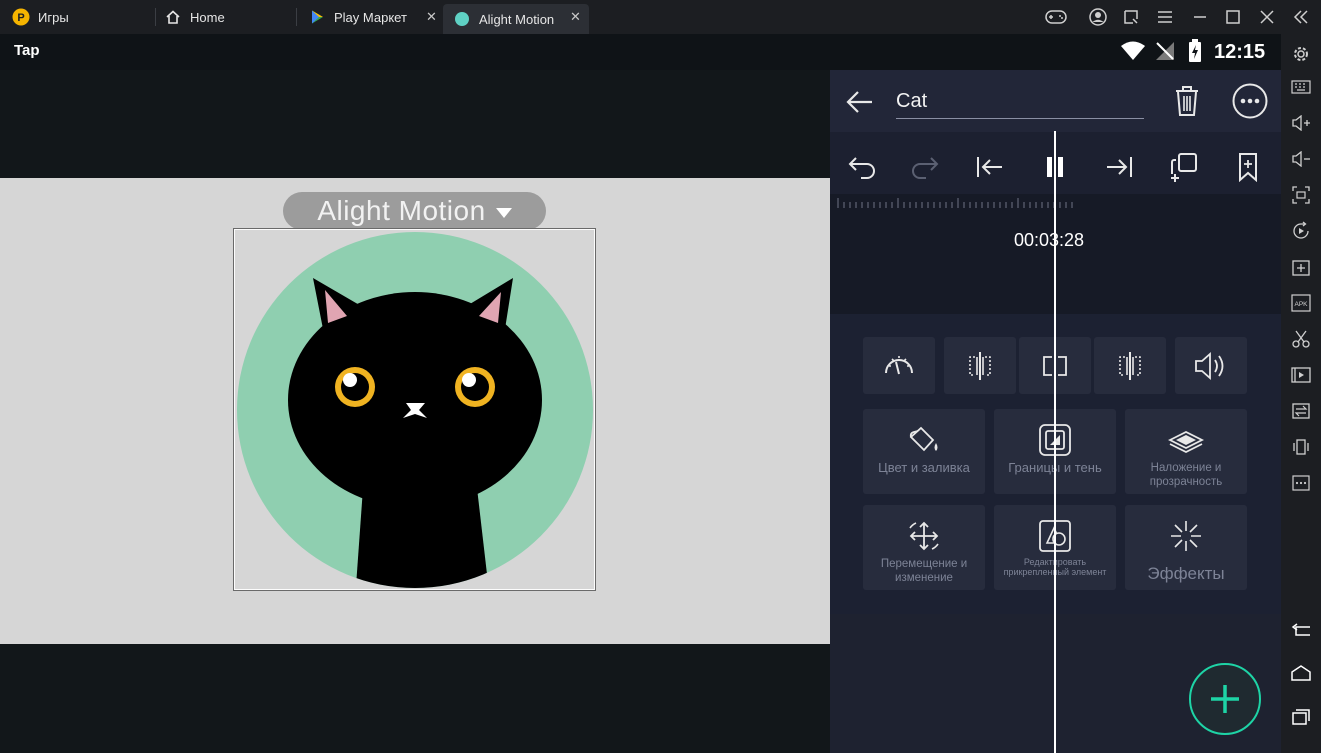 This screenshot has height=753, width=1321. I want to click on trim-right-icon, so click(1130, 366).